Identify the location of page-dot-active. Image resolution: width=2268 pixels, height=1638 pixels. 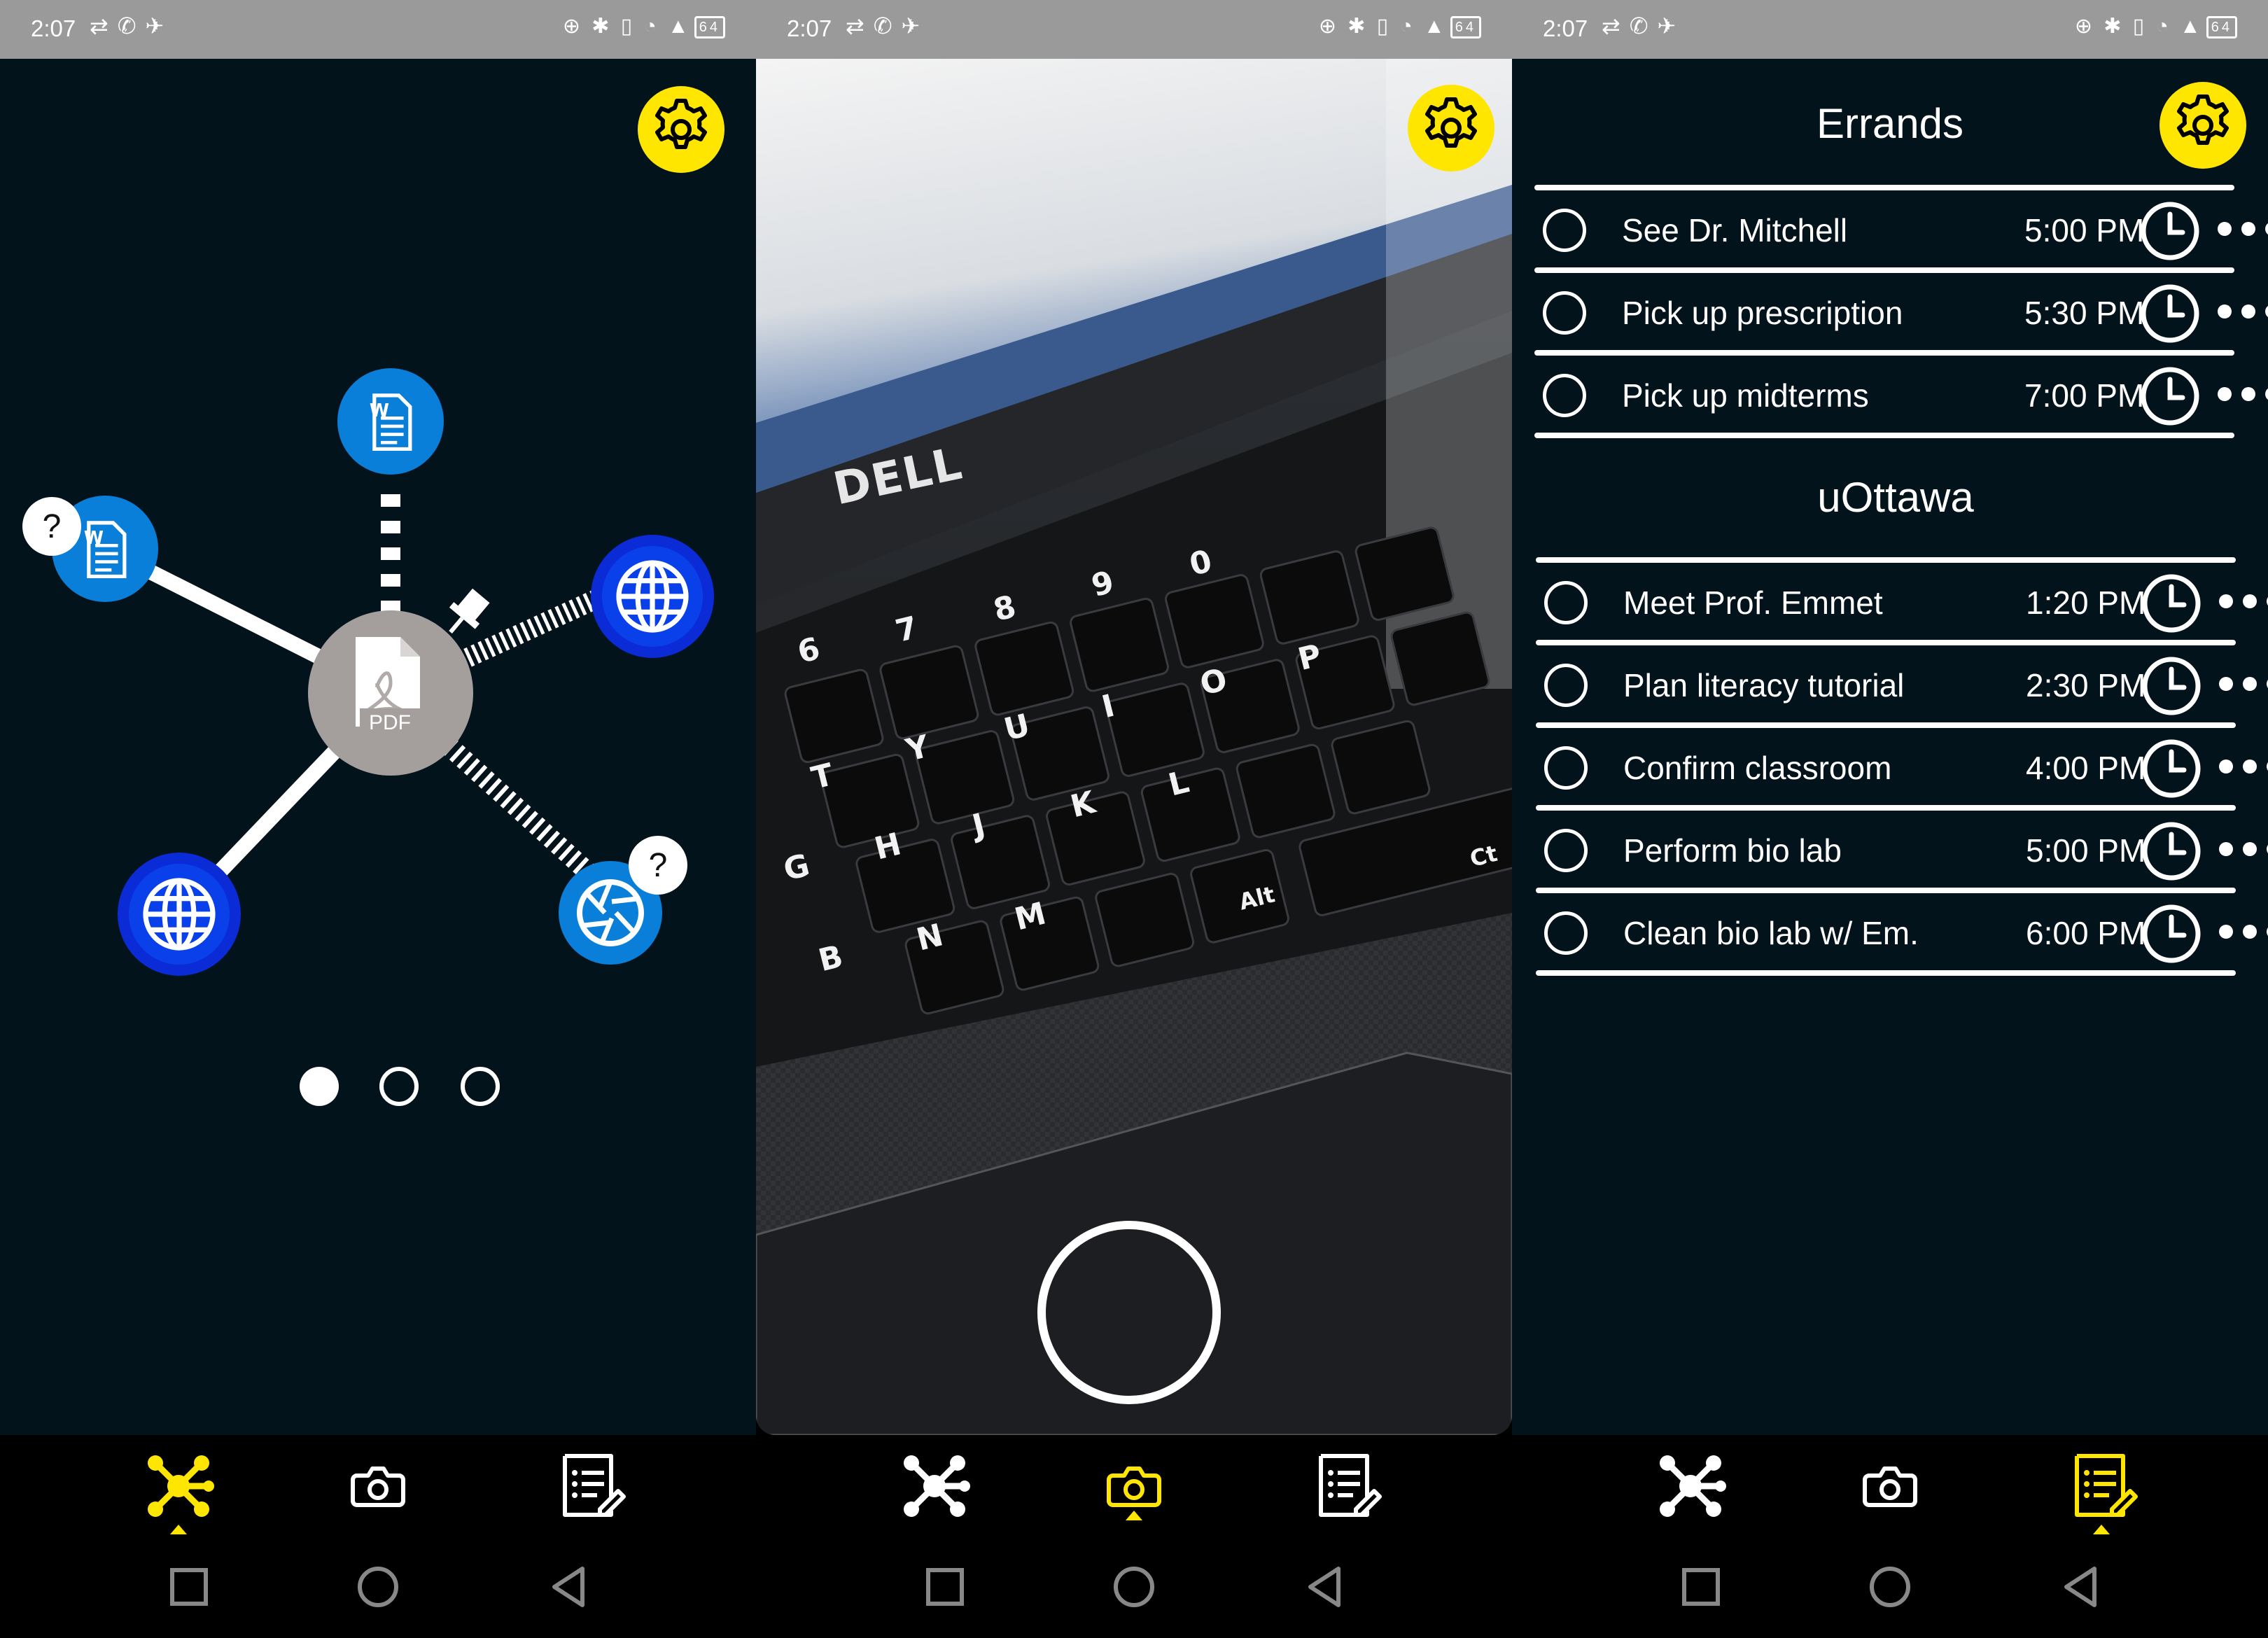
(319, 1086).